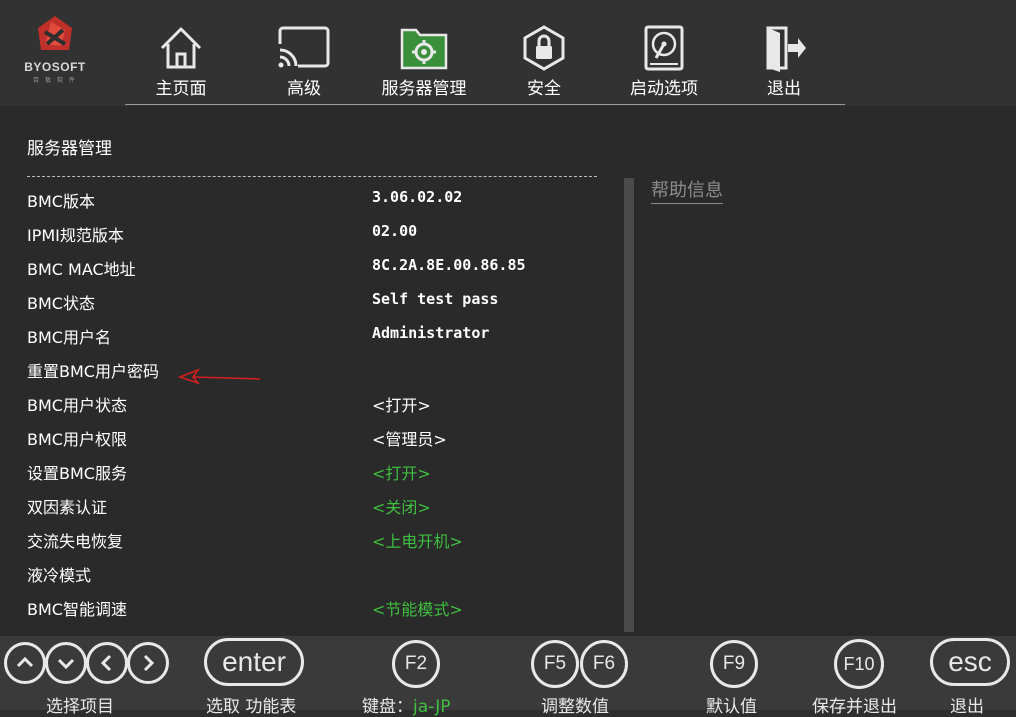 The height and width of the screenshot is (717, 1016). I want to click on top-divider, so click(485, 104).